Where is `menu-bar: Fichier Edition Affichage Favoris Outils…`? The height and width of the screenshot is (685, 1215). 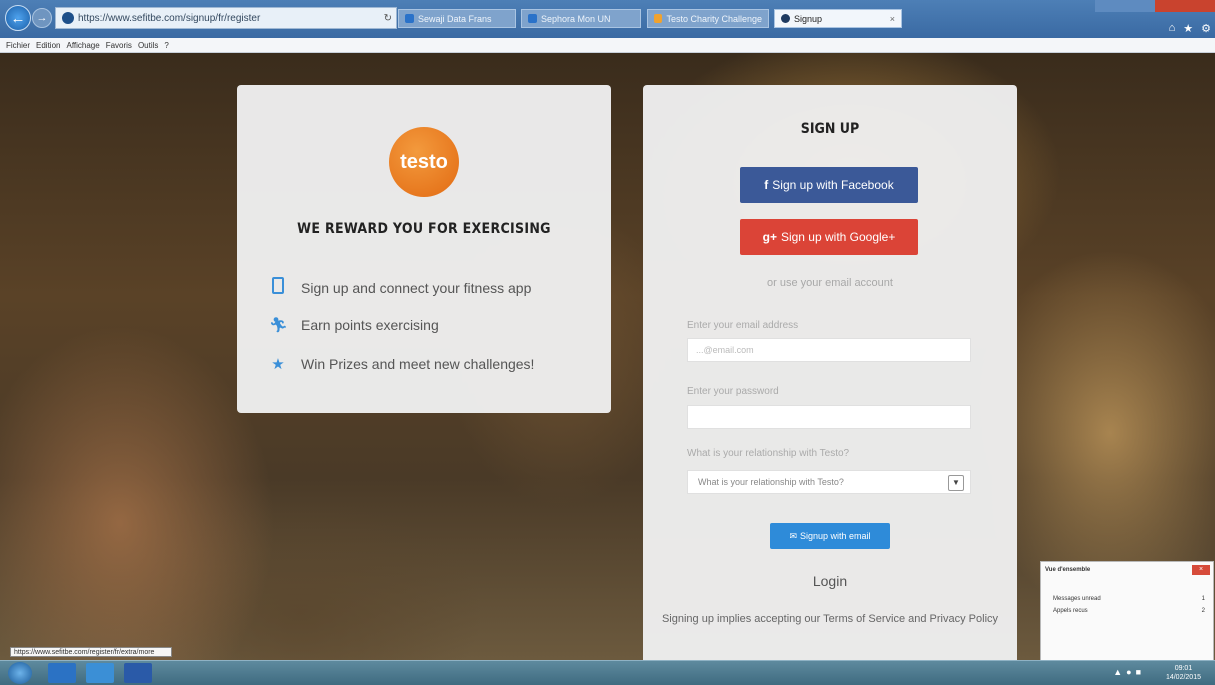 menu-bar: Fichier Edition Affichage Favoris Outils… is located at coordinates (607, 45).